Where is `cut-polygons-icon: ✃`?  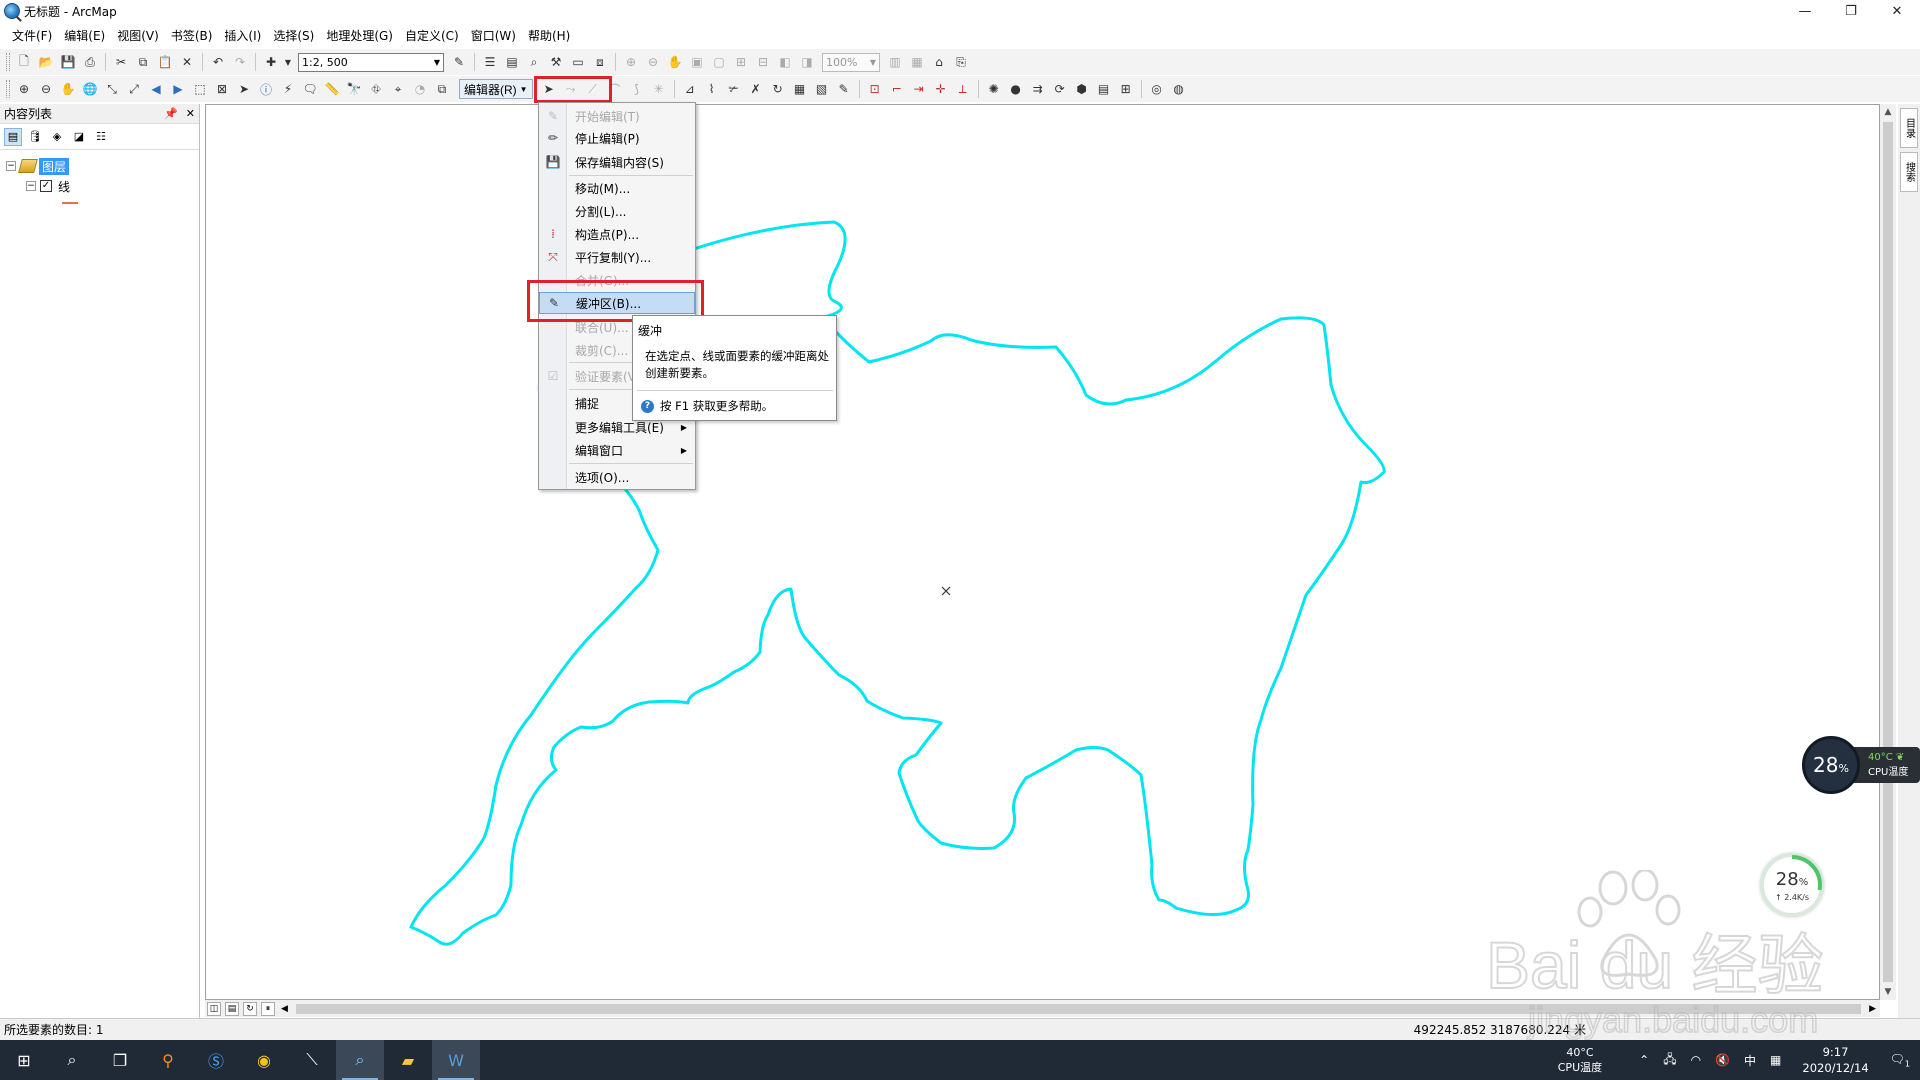 cut-polygons-icon: ✃ is located at coordinates (734, 89).